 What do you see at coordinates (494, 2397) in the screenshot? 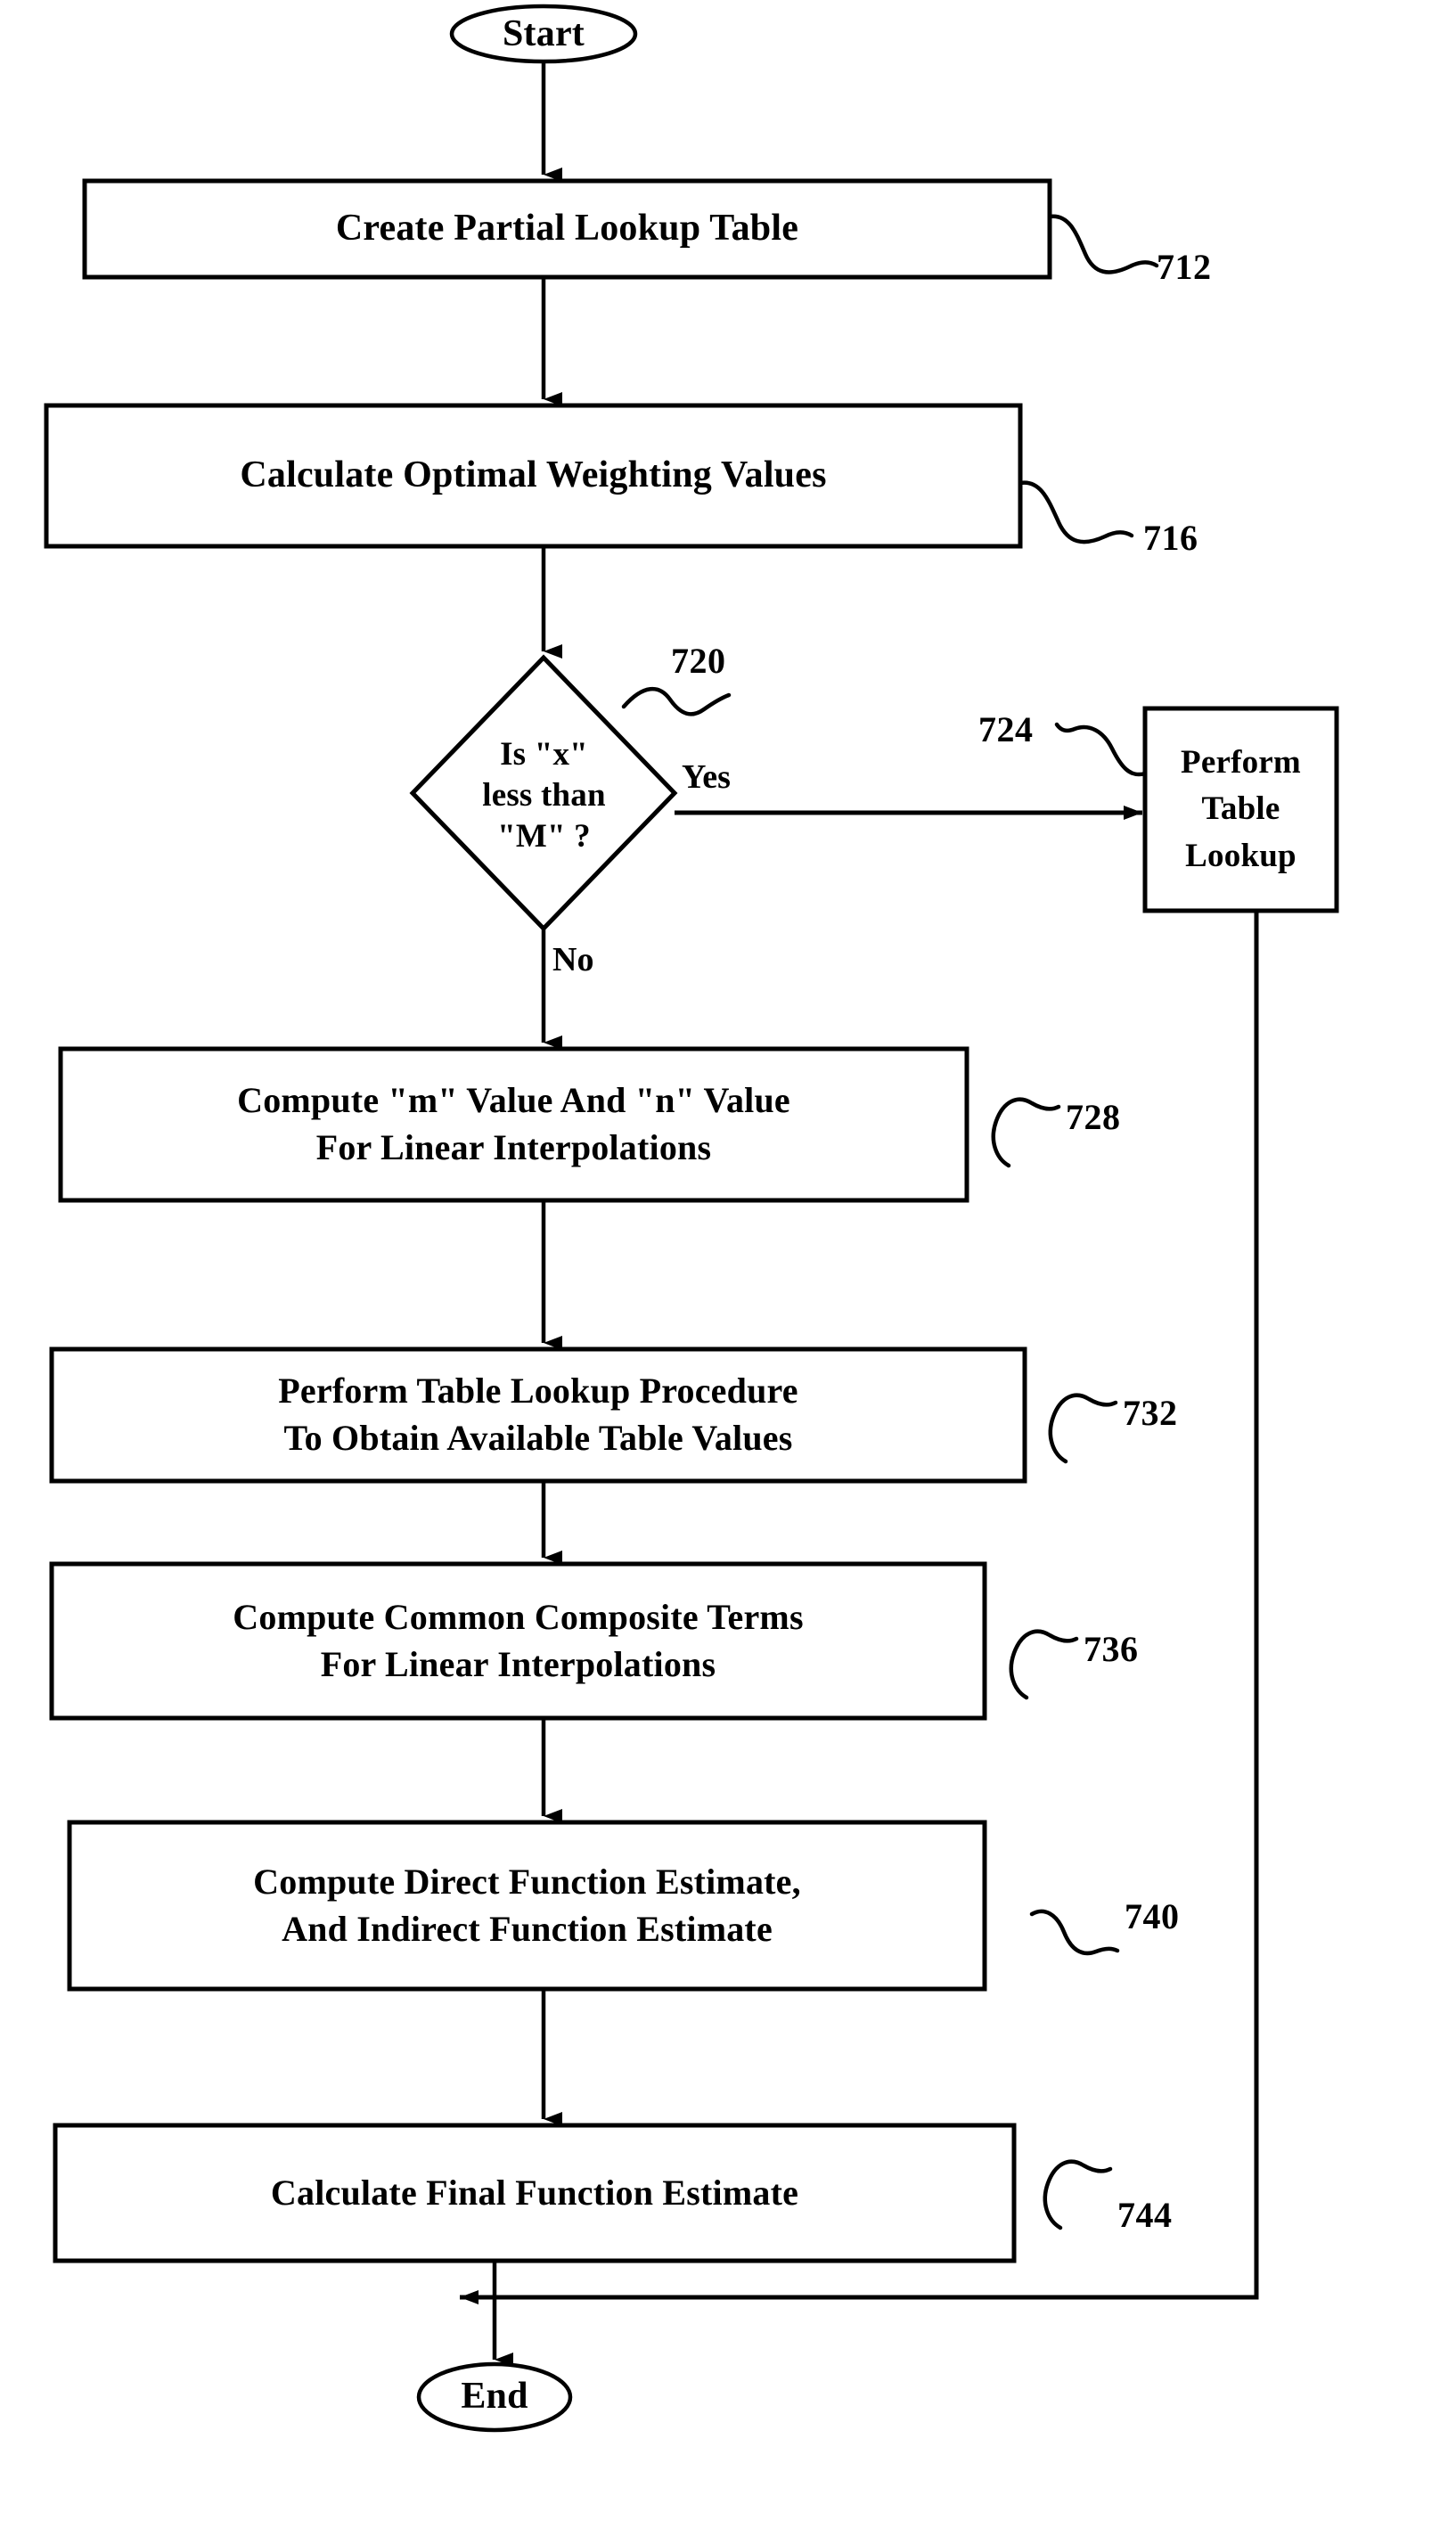
I see `end-terminator-label: End` at bounding box center [494, 2397].